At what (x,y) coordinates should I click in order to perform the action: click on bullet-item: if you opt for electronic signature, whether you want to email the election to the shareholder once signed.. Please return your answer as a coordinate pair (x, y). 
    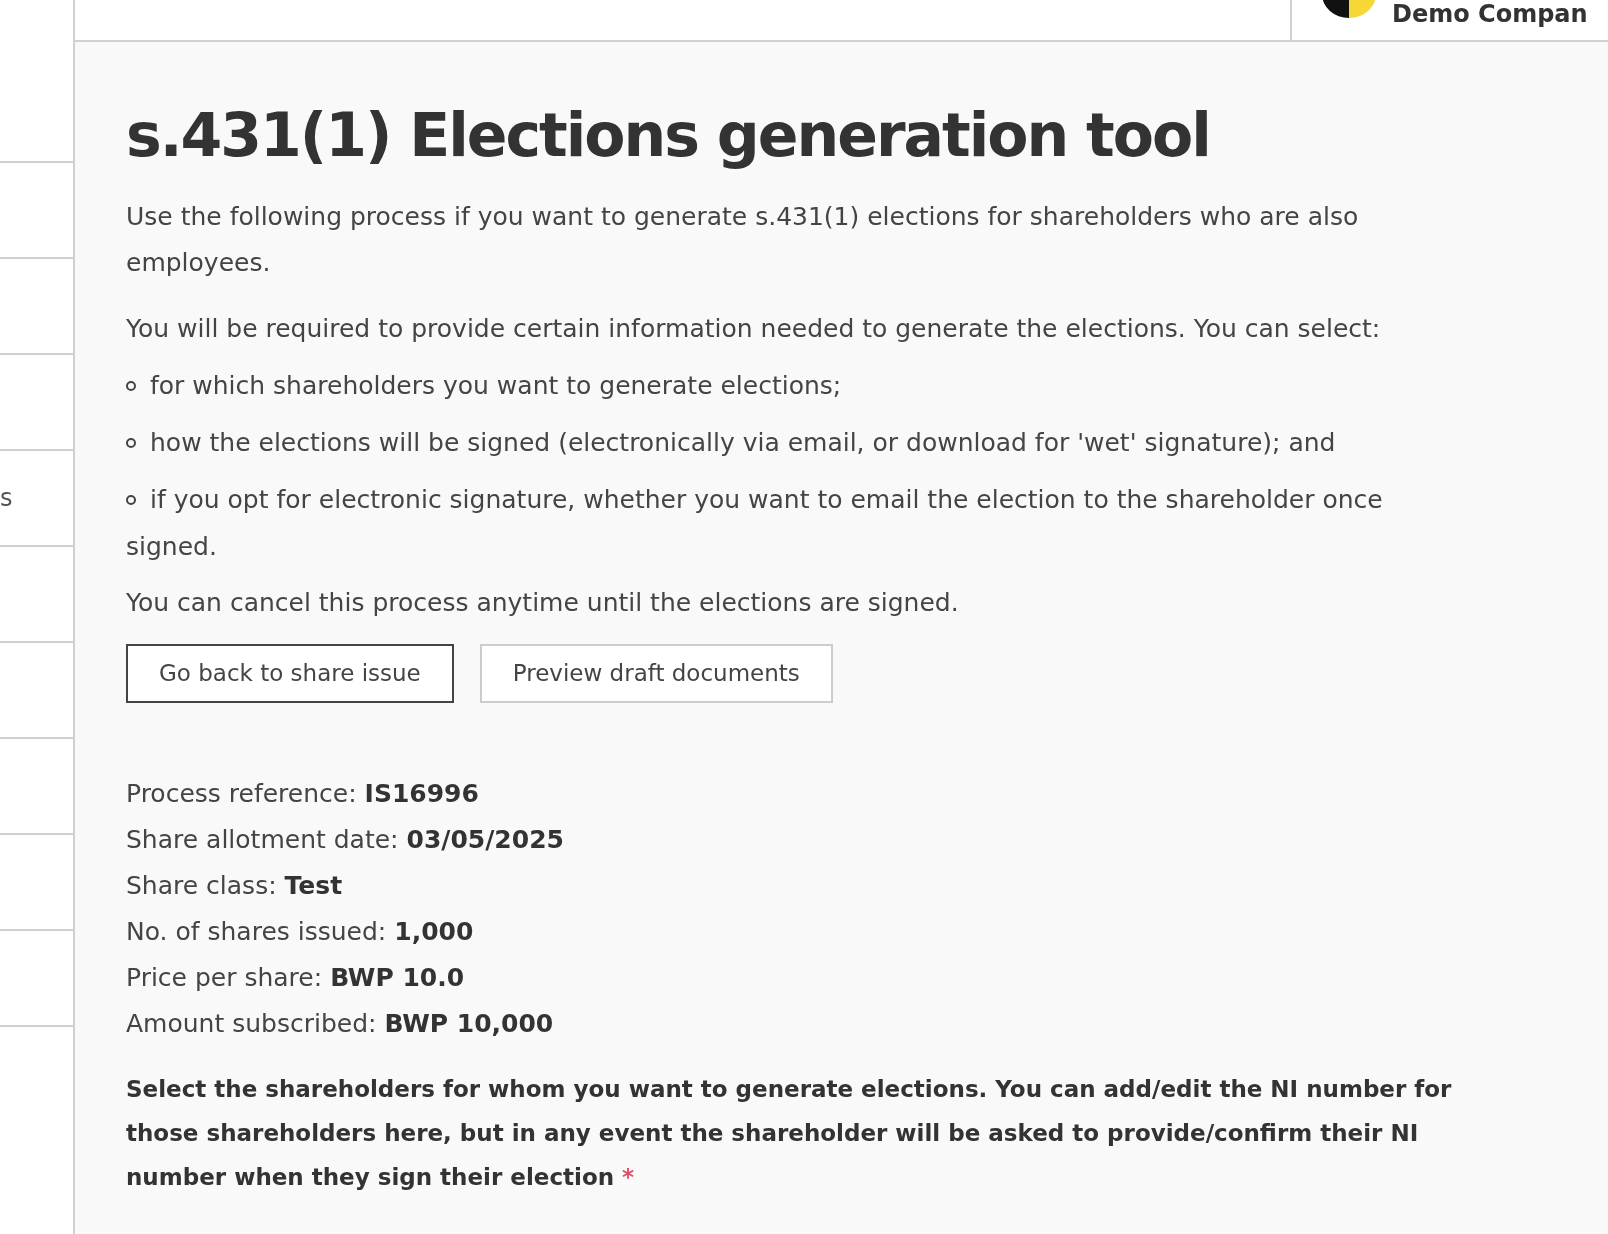
    Looking at the image, I should click on (755, 523).